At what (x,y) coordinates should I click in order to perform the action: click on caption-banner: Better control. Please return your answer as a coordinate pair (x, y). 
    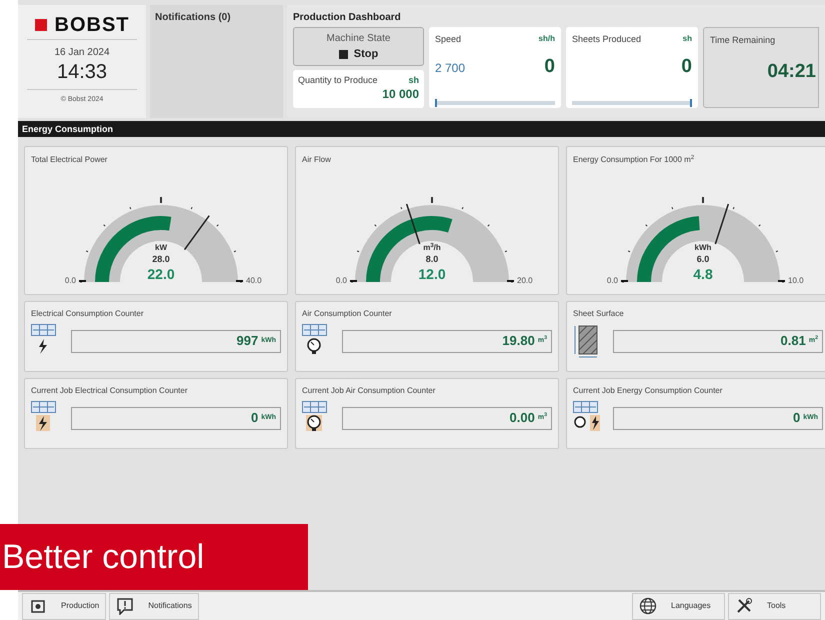
    Looking at the image, I should click on (154, 557).